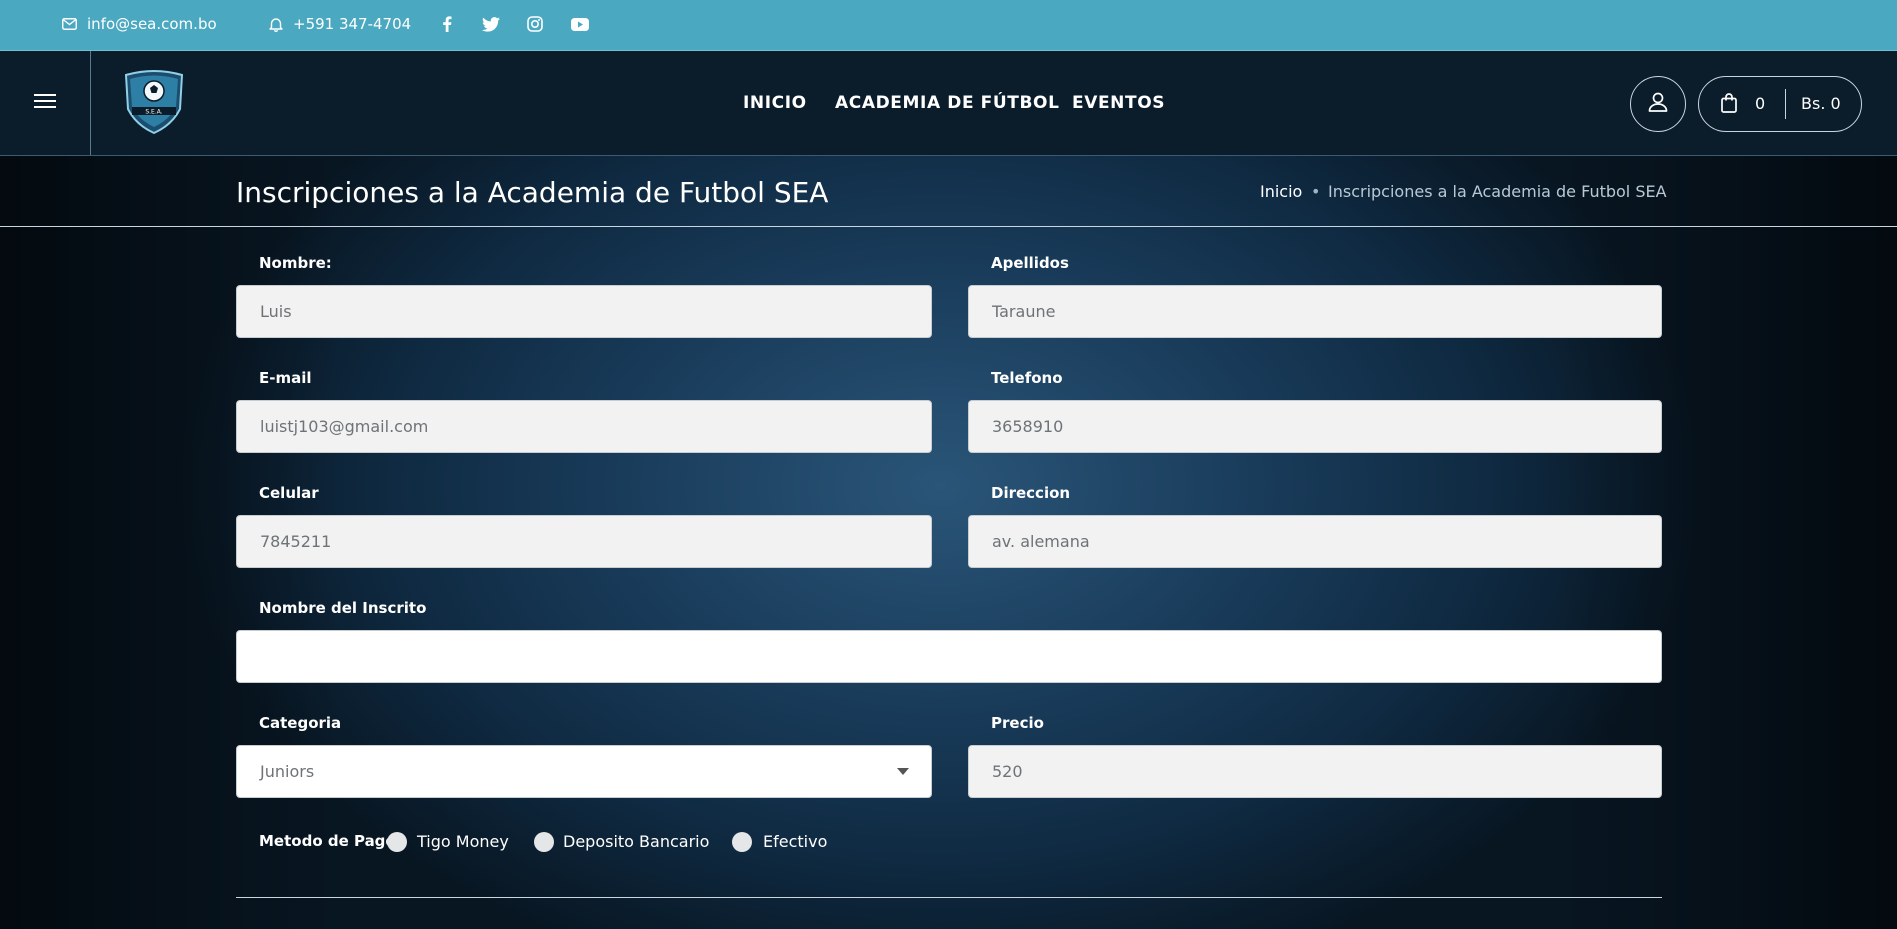 The image size is (1897, 929). I want to click on svg-text: S.E.A., so click(153, 112).